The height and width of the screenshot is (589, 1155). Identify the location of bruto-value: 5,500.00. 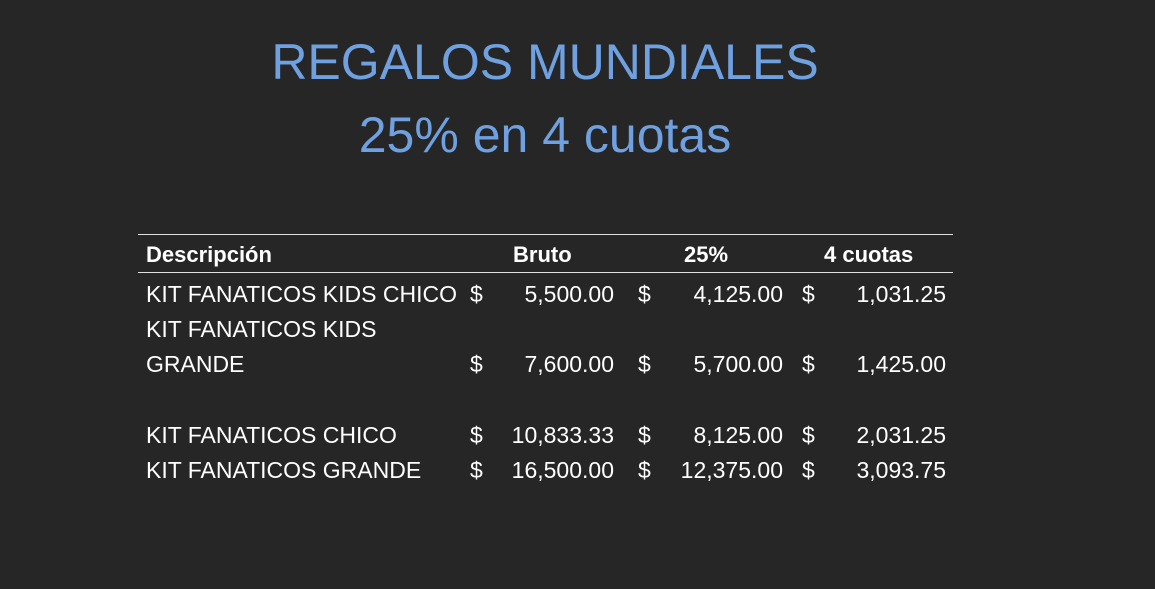
(569, 294).